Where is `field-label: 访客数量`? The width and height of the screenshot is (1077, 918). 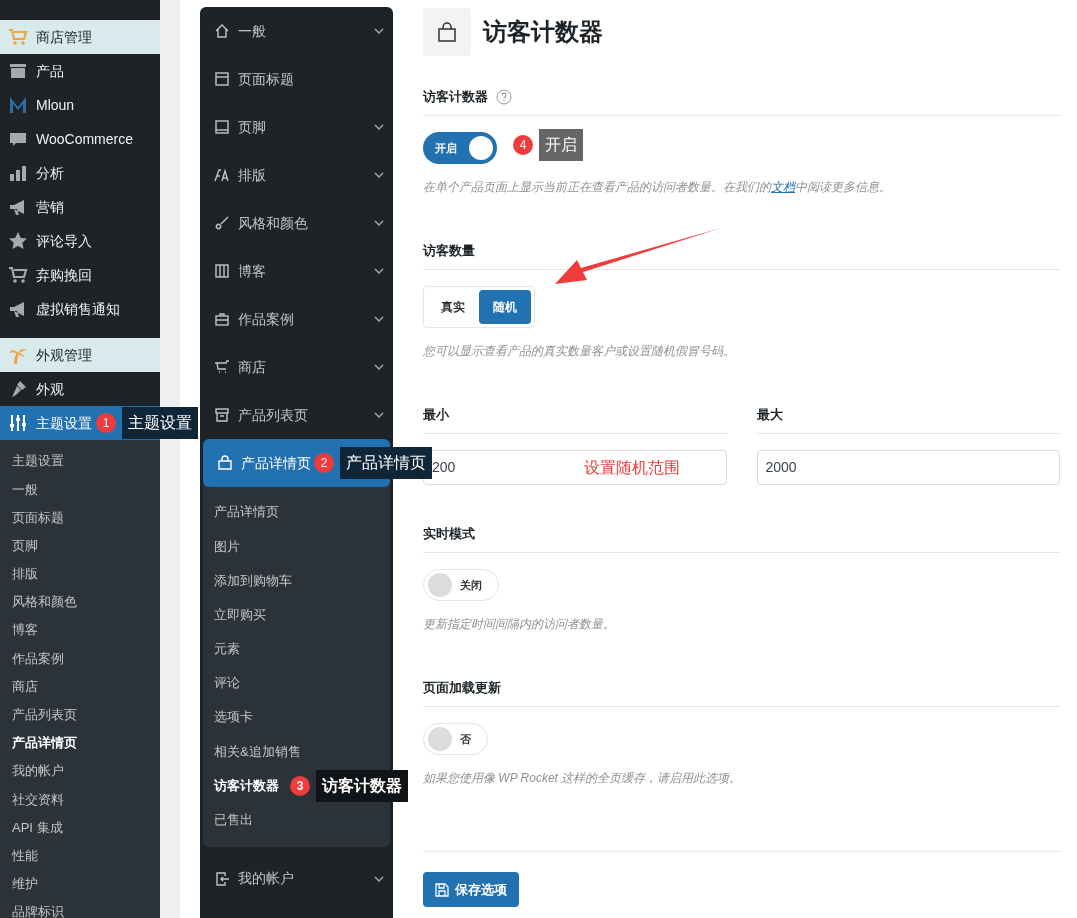
field-label: 访客数量 is located at coordinates (449, 250).